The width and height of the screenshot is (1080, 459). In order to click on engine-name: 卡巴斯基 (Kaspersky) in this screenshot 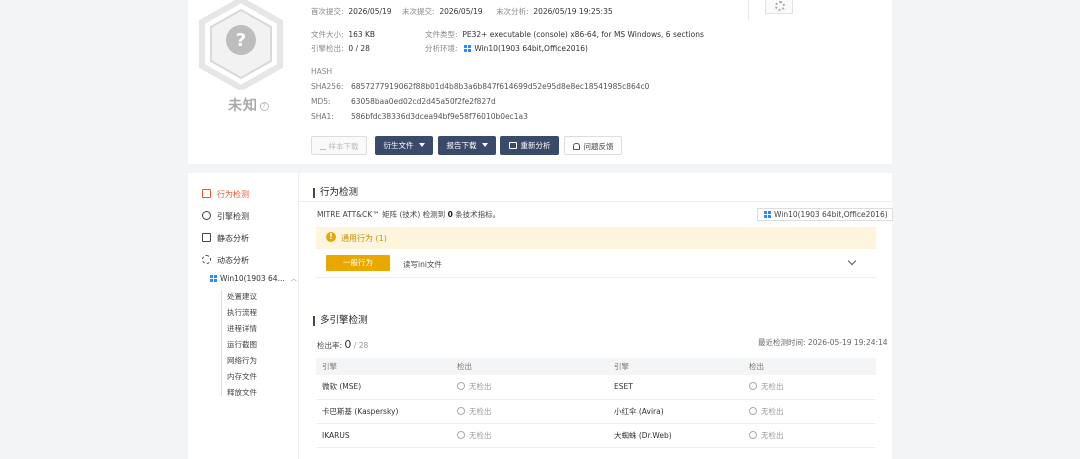, I will do `click(383, 411)`.